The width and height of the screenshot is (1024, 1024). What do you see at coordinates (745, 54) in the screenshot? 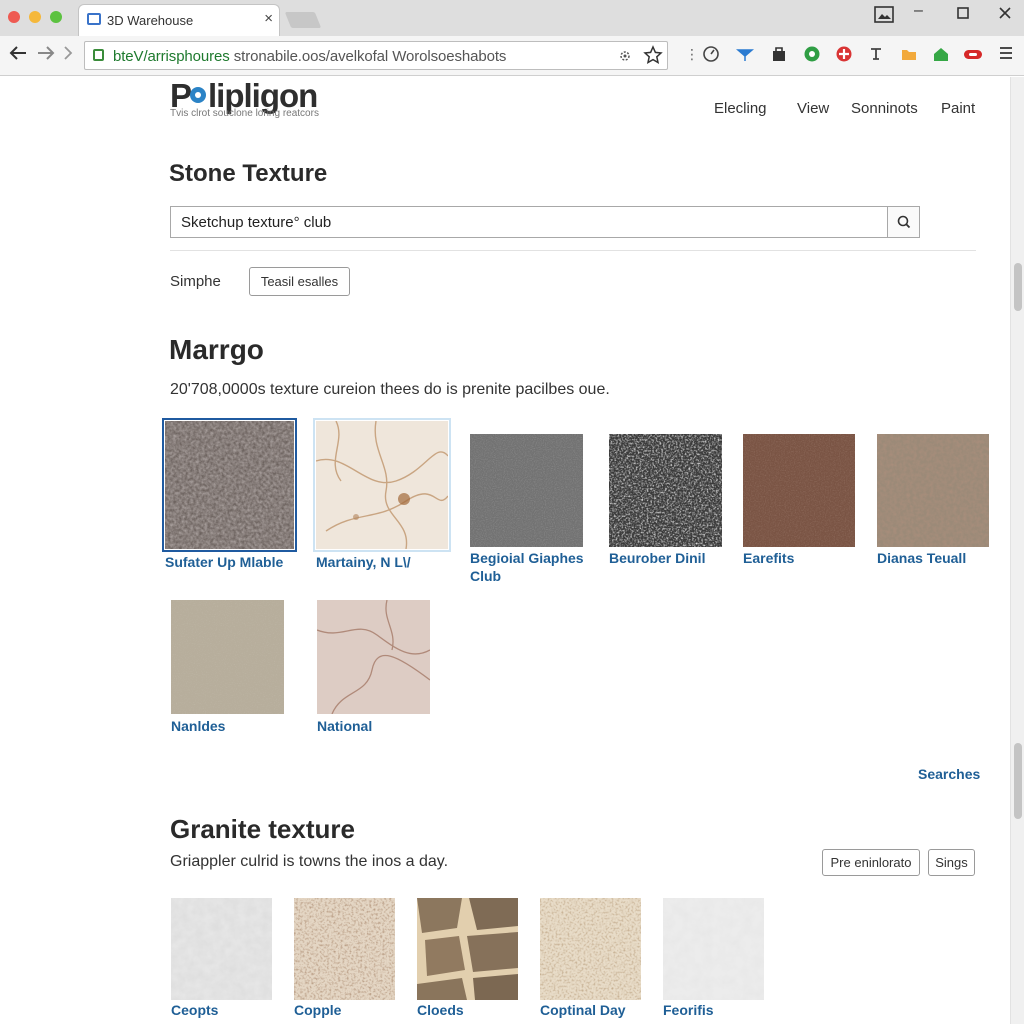
I see `bird-extension-icon` at bounding box center [745, 54].